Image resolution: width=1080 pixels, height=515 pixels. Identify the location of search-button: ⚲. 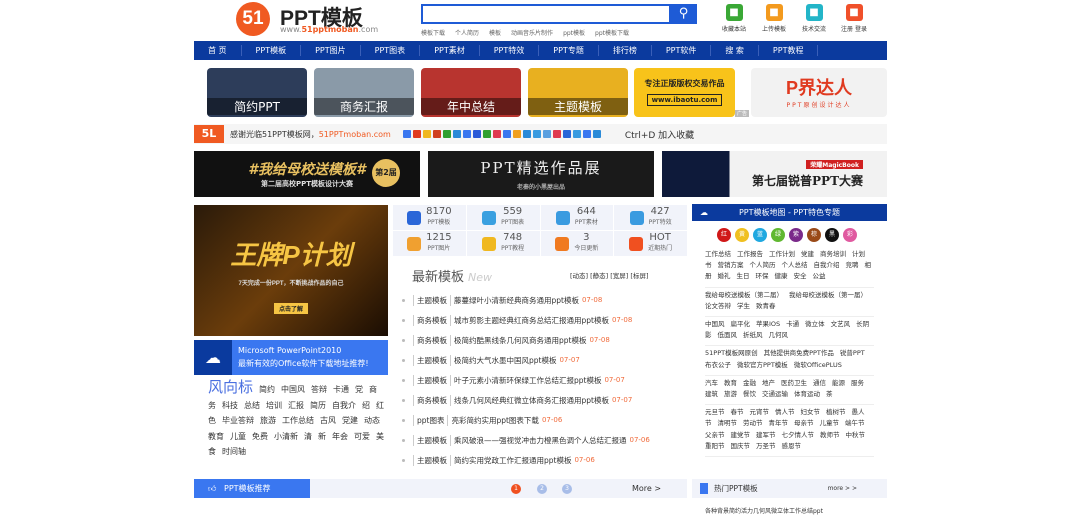
(683, 14).